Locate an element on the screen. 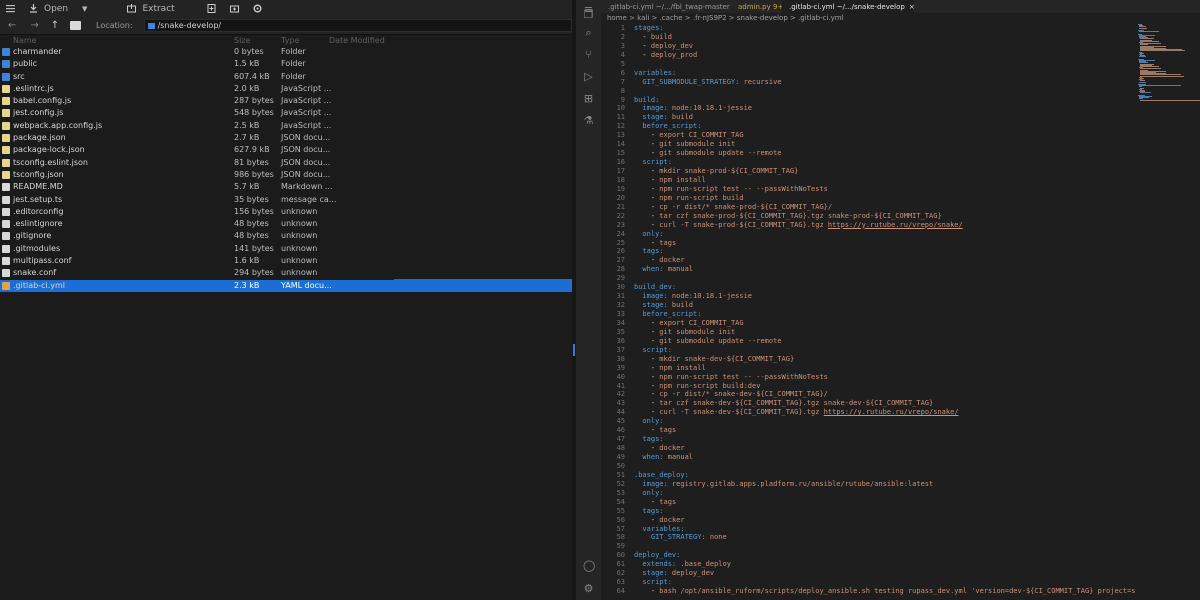 The height and width of the screenshot is (600, 1200). explorer-icon: ❐ is located at coordinates (588, 14).